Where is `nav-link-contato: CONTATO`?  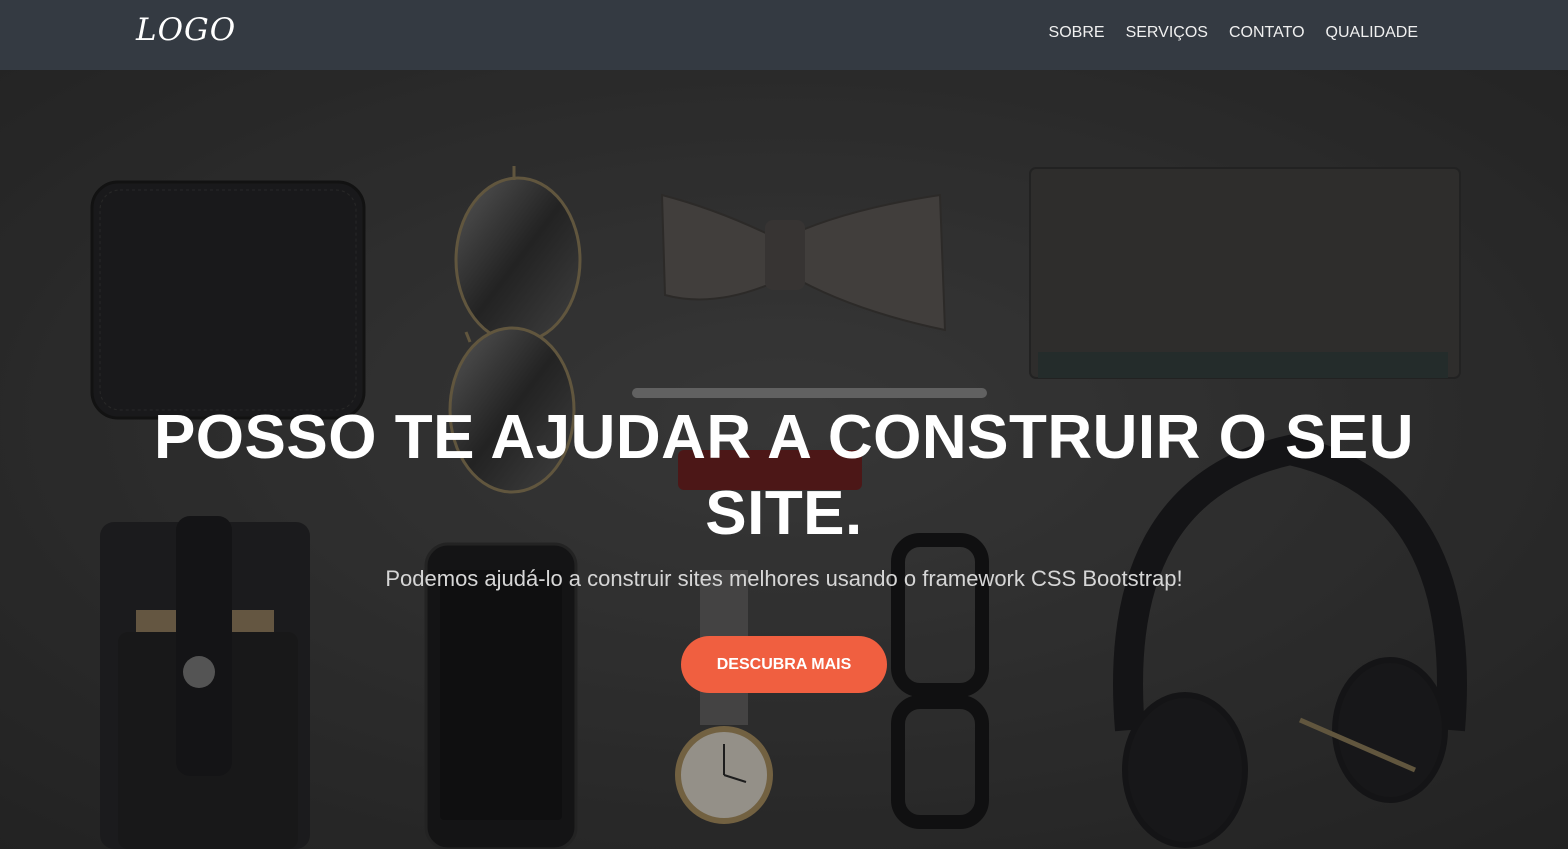 nav-link-contato: CONTATO is located at coordinates (1267, 33).